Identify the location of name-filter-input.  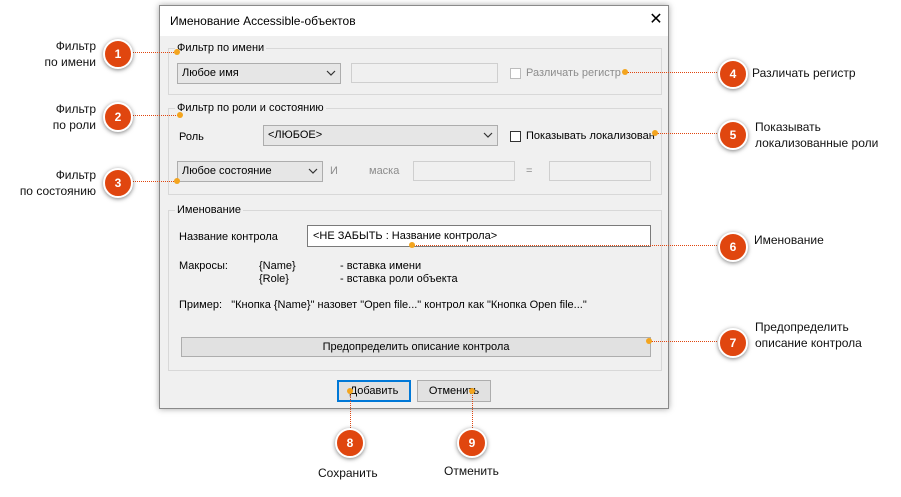
(424, 73).